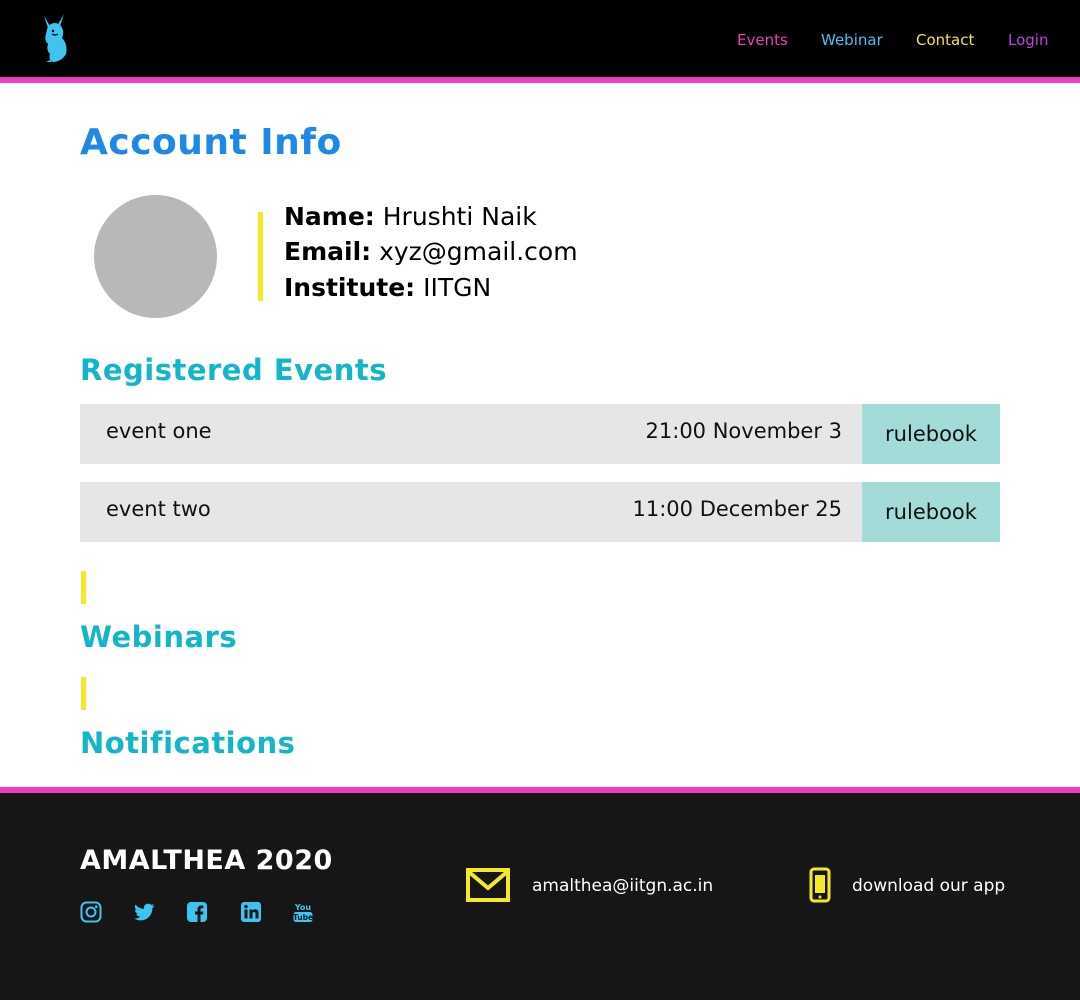 The height and width of the screenshot is (1000, 1080). I want to click on linkedin-icon, so click(251, 912).